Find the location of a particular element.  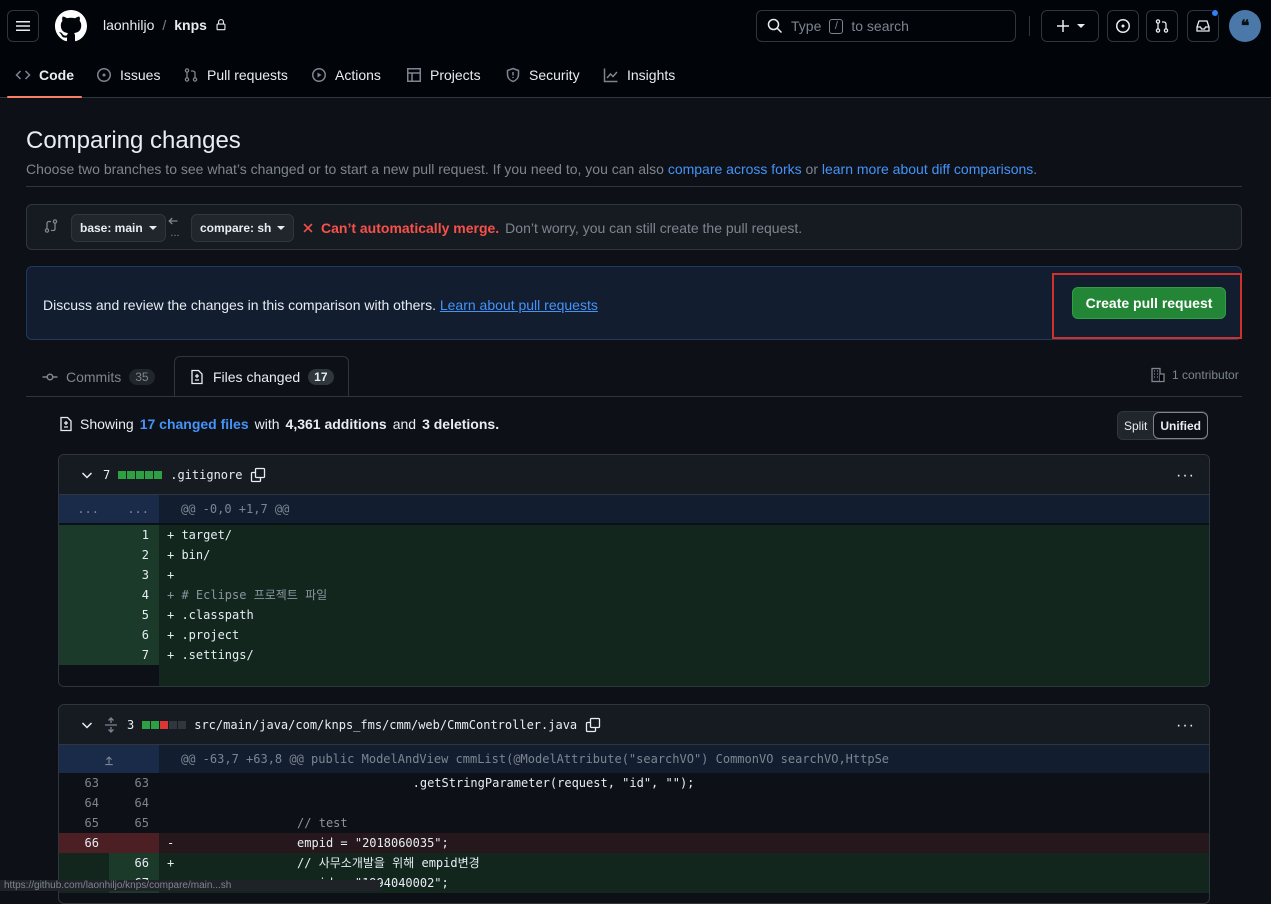

line-number: 2 is located at coordinates (134, 555).